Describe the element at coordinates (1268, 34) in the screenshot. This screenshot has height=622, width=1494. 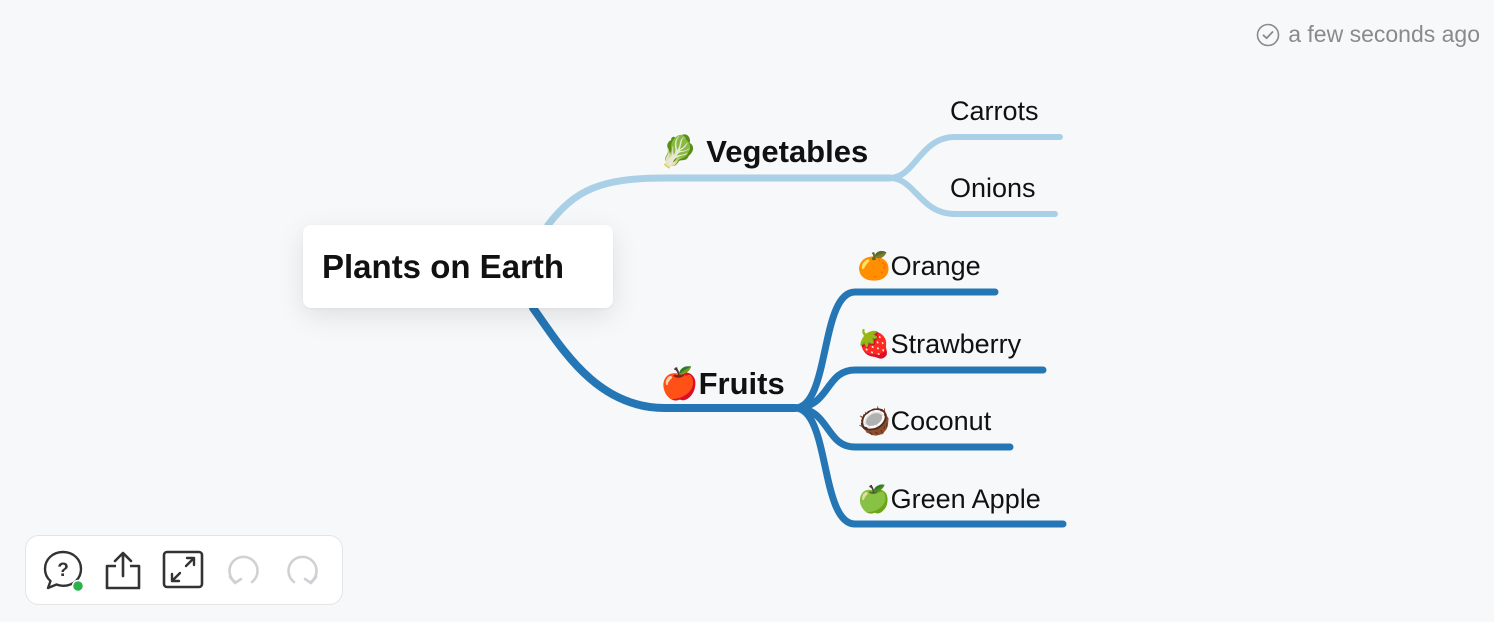
I see `check-circle-icon` at that location.